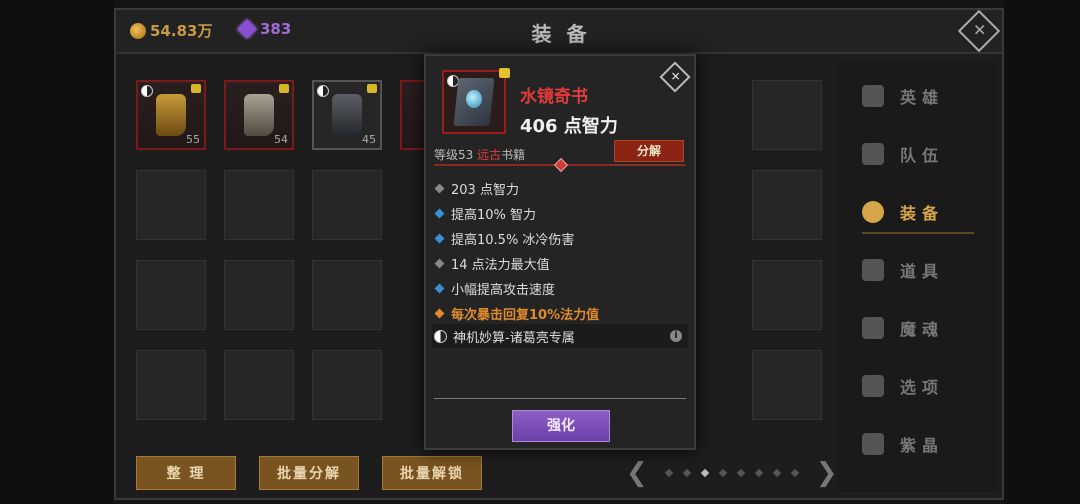  What do you see at coordinates (922, 271) in the screenshot?
I see `menu-label: 道具` at bounding box center [922, 271].